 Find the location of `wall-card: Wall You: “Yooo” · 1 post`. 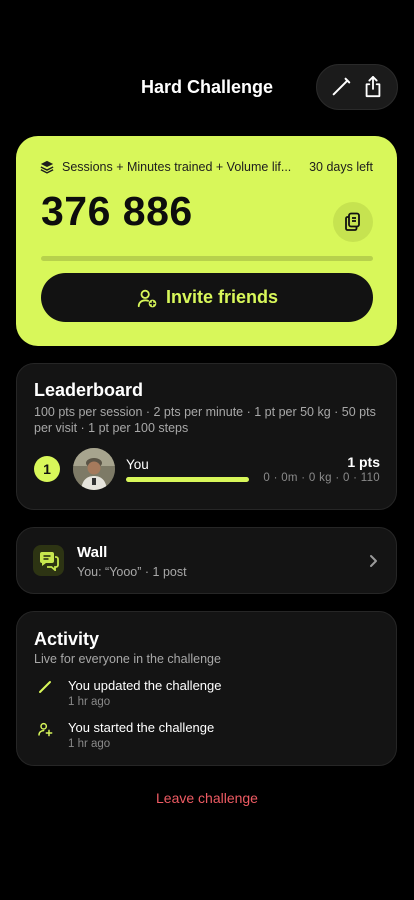

wall-card: Wall You: “Yooo” · 1 post is located at coordinates (206, 560).